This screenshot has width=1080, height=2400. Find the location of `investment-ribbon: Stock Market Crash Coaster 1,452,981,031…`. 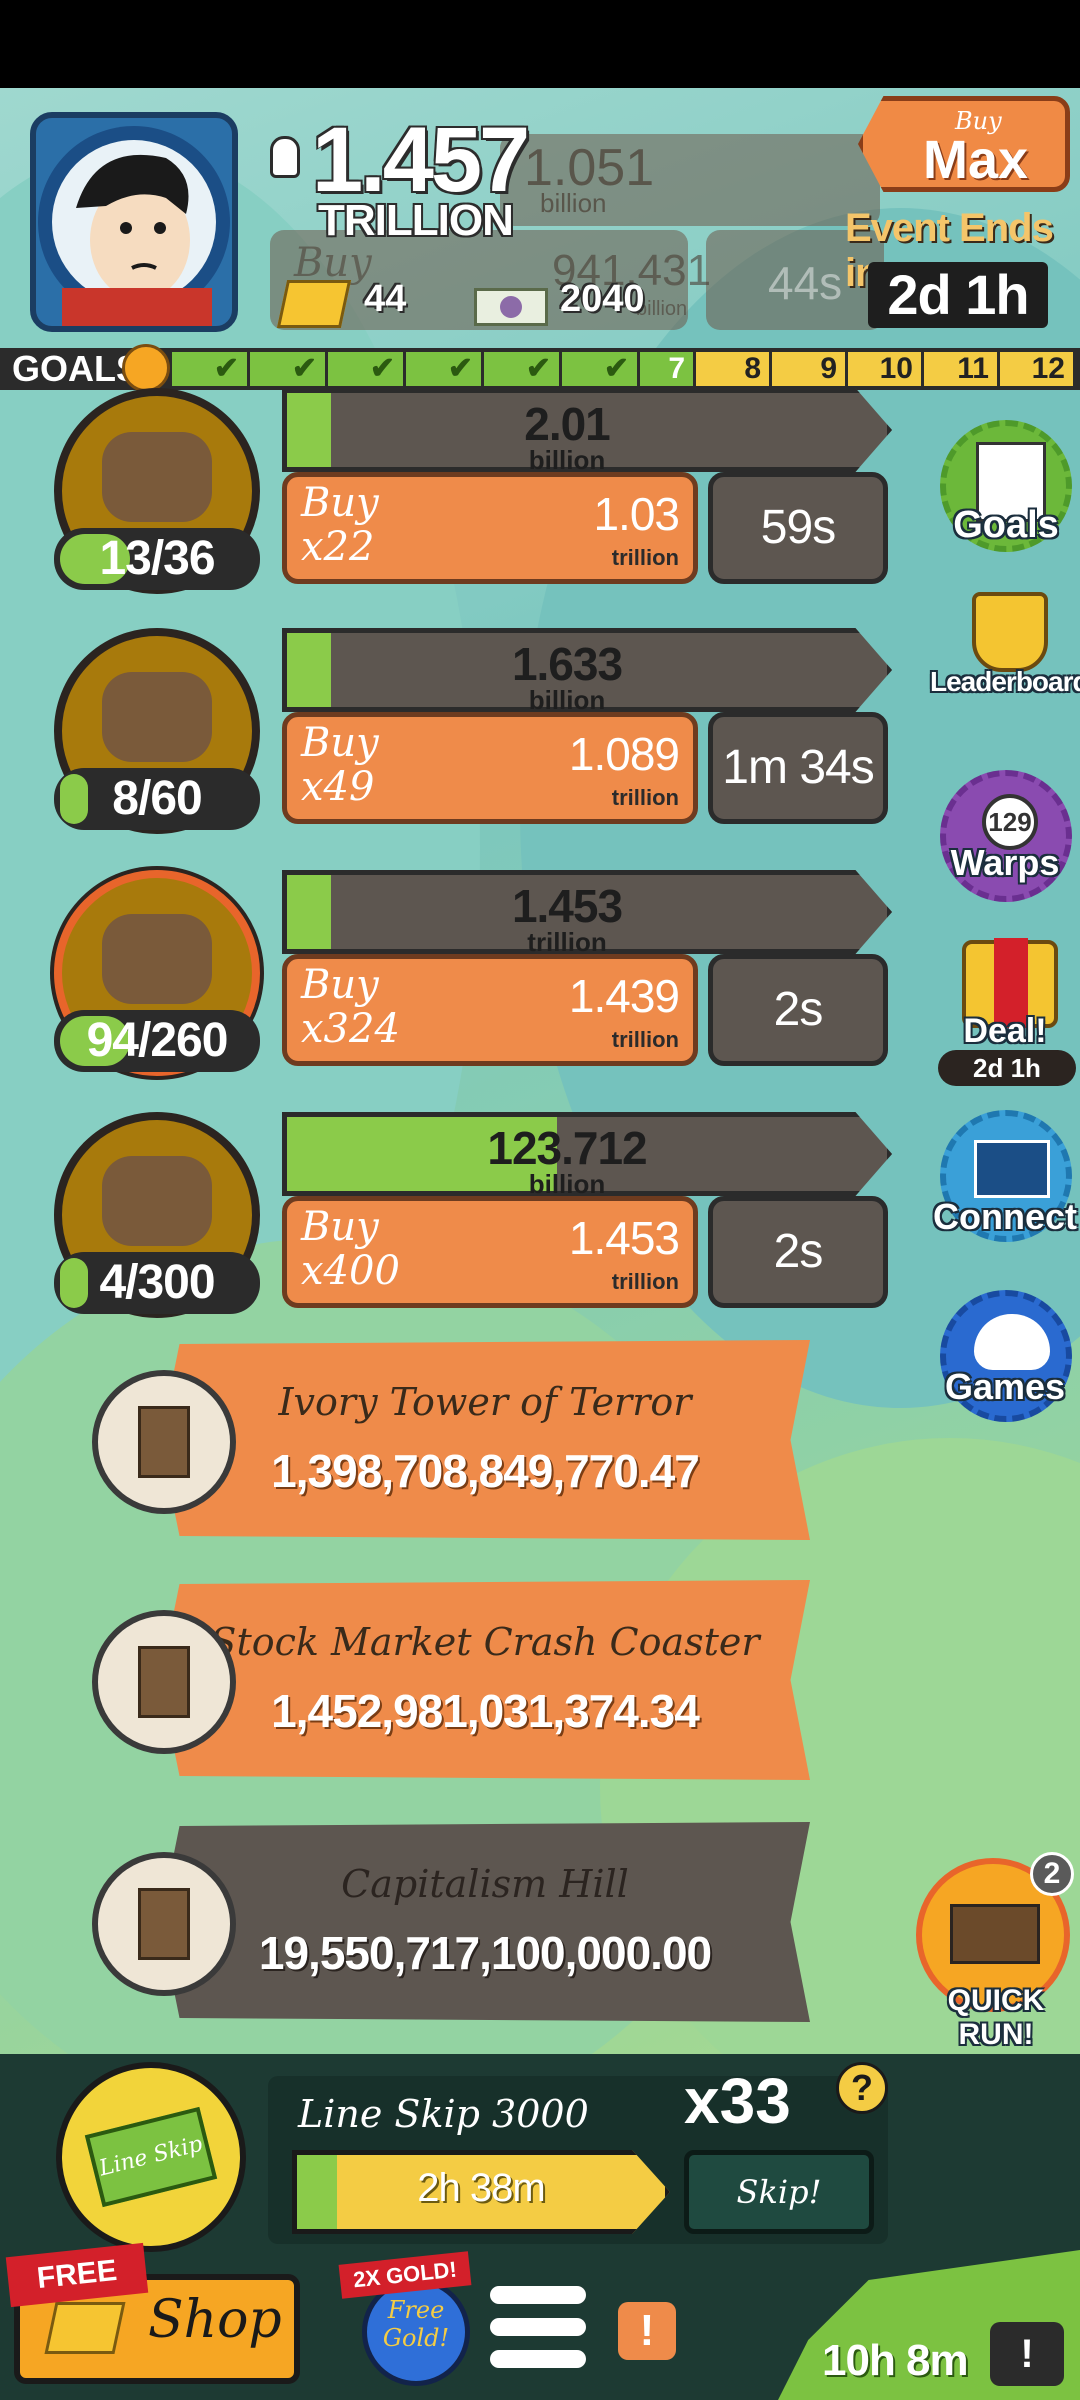

investment-ribbon: Stock Market Crash Coaster 1,452,981,031… is located at coordinates (485, 1680).